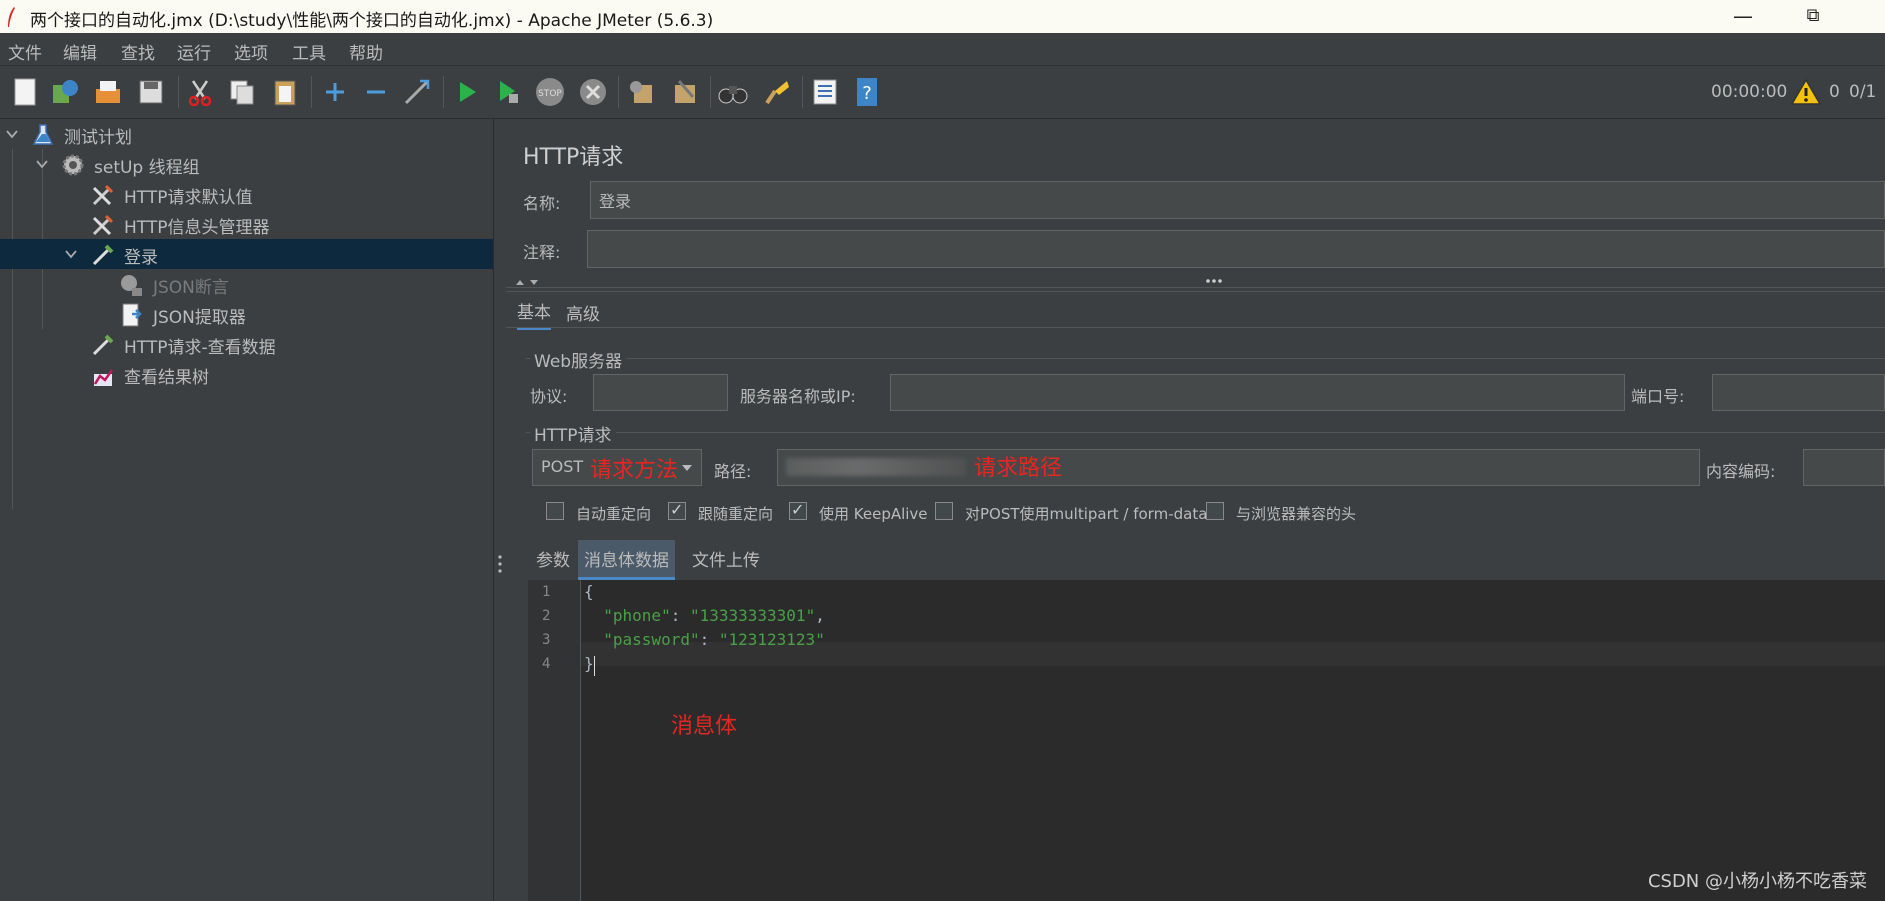  Describe the element at coordinates (733, 92) in the screenshot. I see `search-binoculars-icon` at that location.